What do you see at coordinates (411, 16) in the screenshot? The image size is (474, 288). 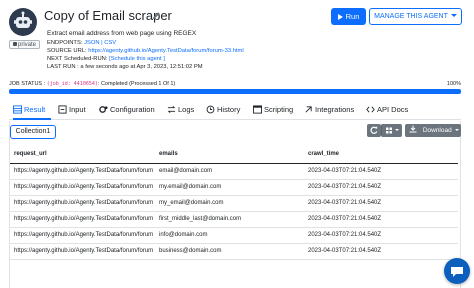 I see `manage-agent-label: MANAGE THIS AGENT` at bounding box center [411, 16].